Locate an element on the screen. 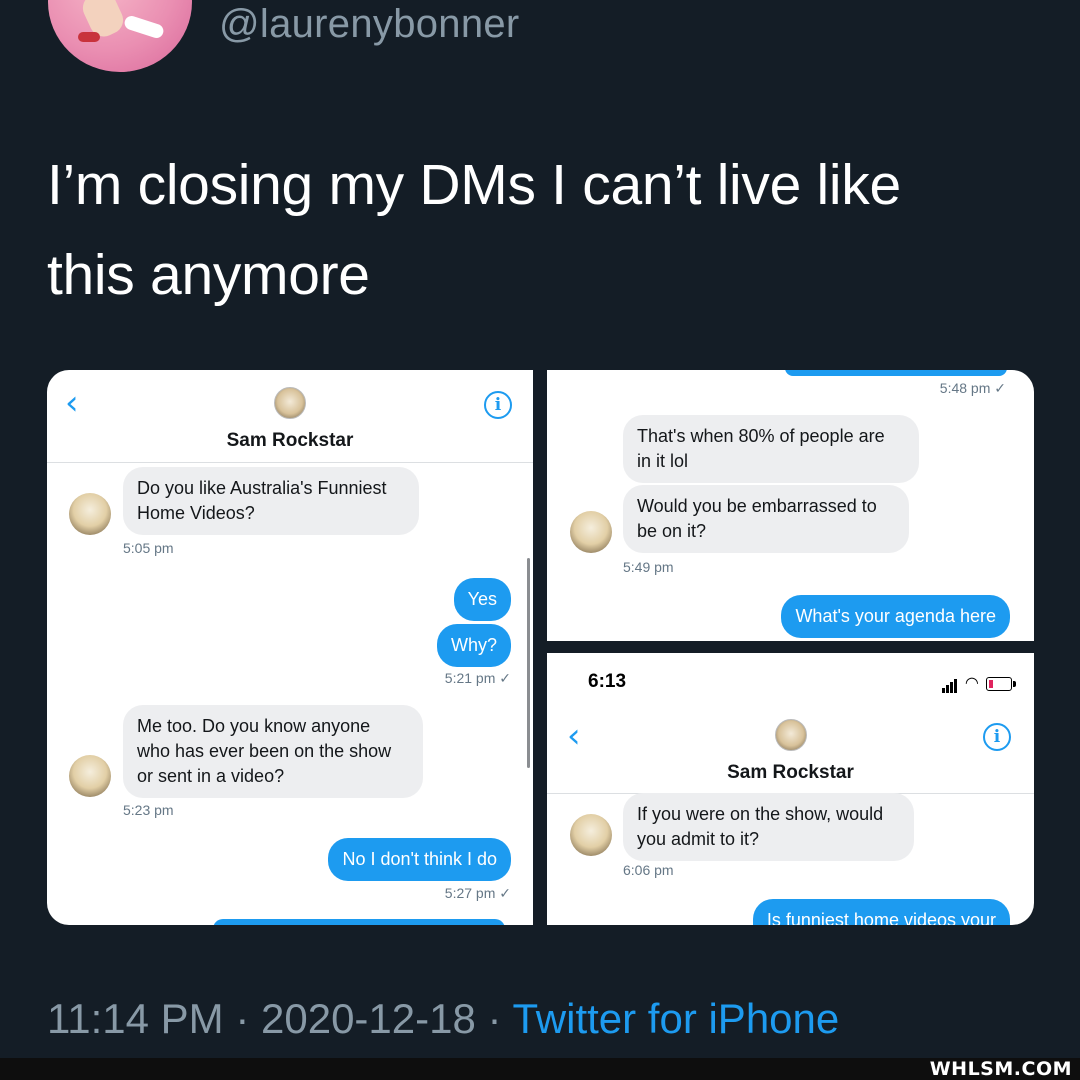  message-timestamp: 5:49 pm is located at coordinates (648, 567).